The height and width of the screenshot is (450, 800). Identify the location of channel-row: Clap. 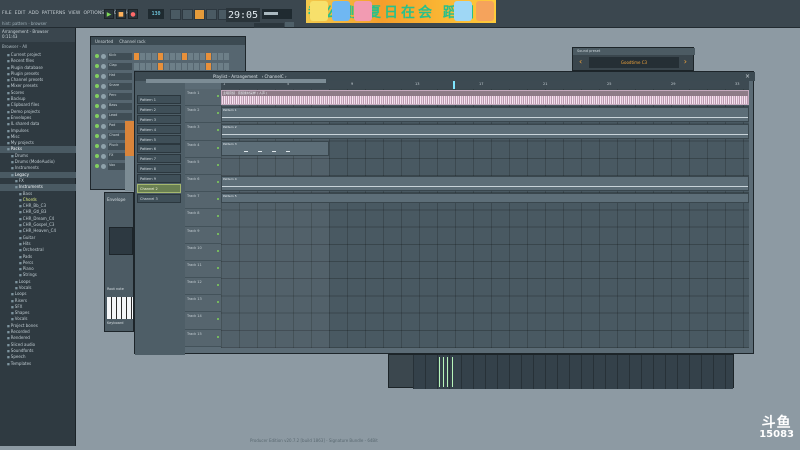
(170, 66).